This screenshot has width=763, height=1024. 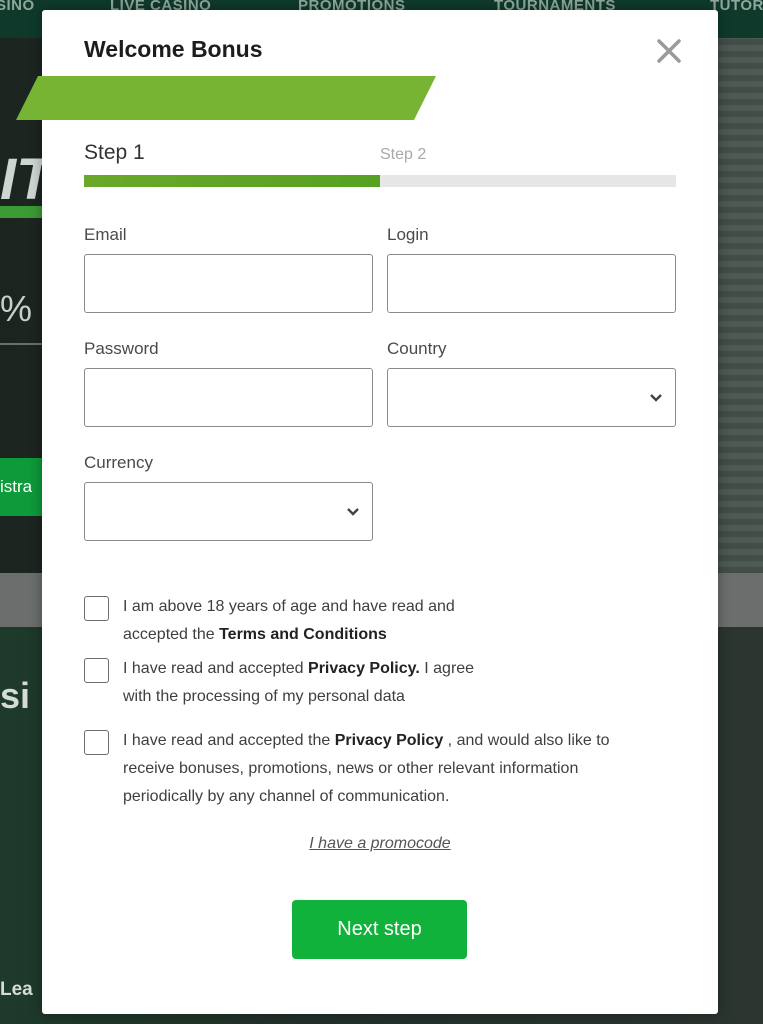 I want to click on step-progress-fill, so click(x=232, y=181).